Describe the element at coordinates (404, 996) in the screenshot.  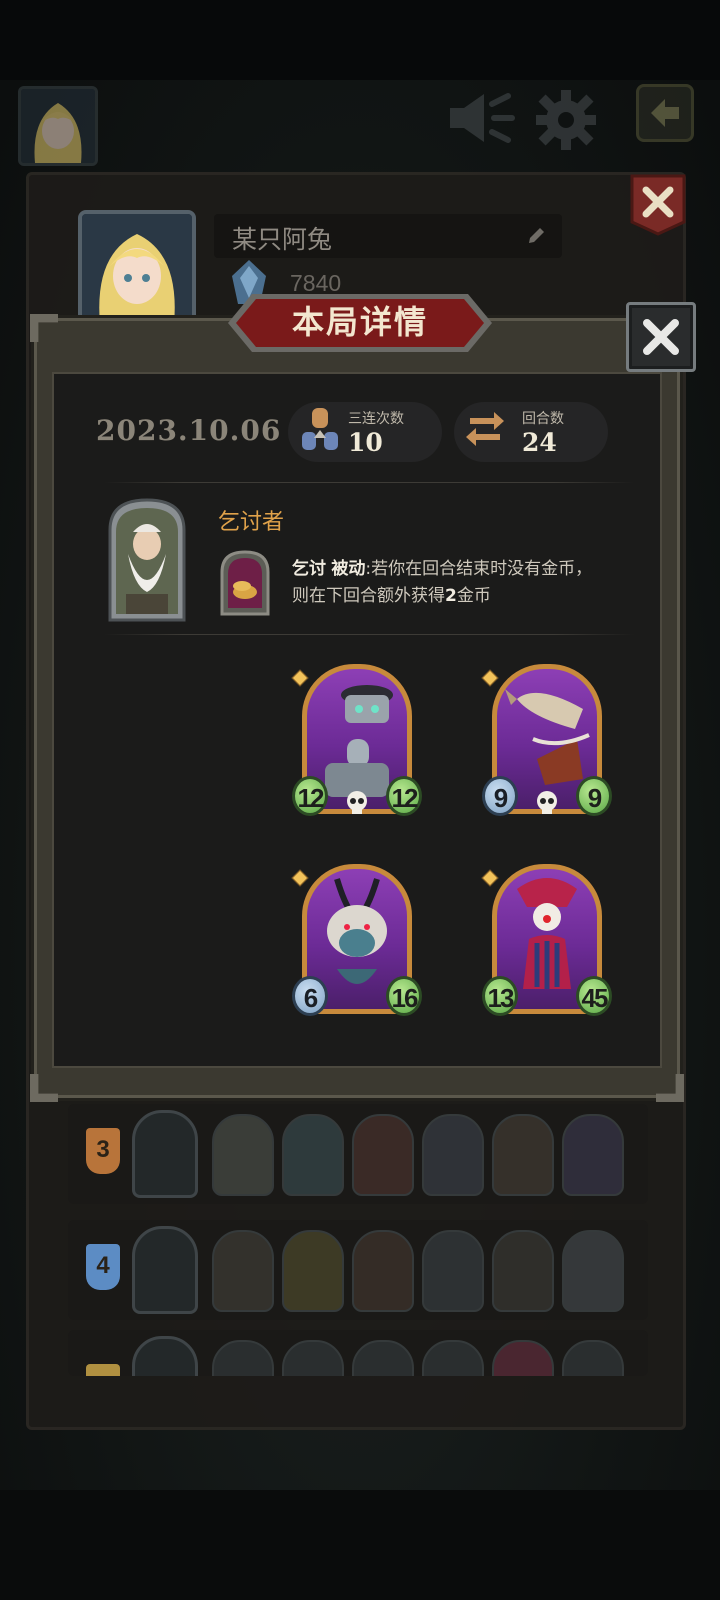
I see `health-value: 16` at that location.